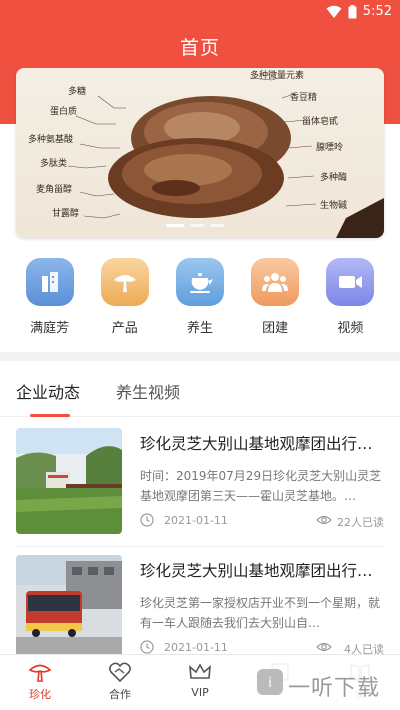 This screenshot has width=400, height=710. Describe the element at coordinates (199, 328) in the screenshot. I see `category-label: 养生` at that location.